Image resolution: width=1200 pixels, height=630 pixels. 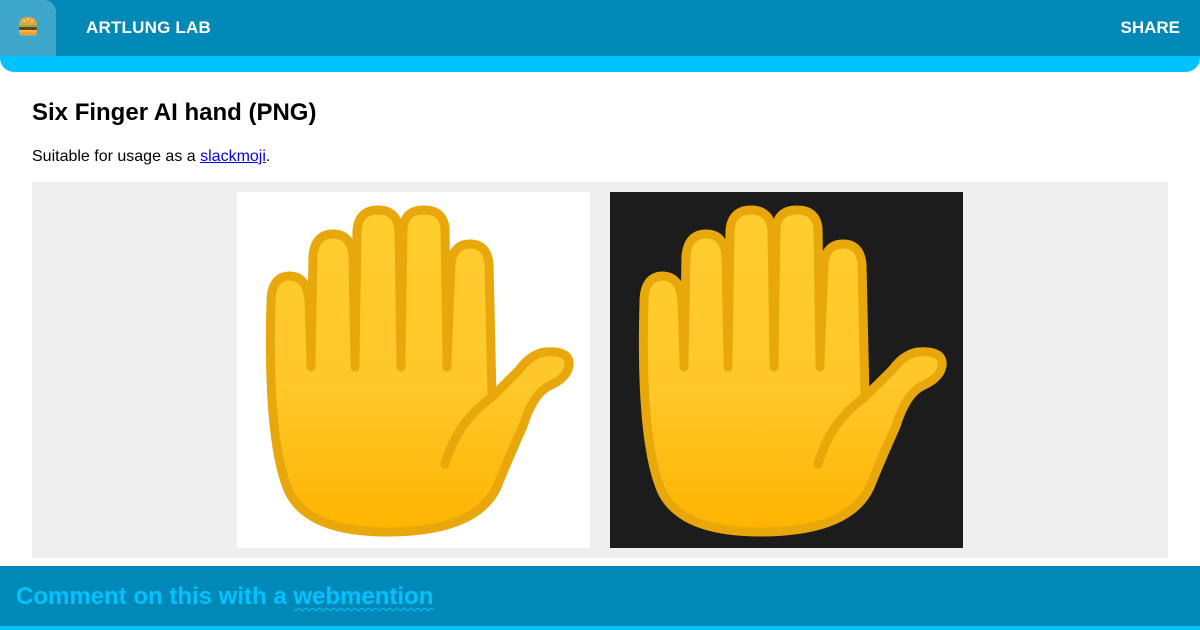 I want to click on intro-prefix: Suitable for usage as a, so click(x=116, y=156).